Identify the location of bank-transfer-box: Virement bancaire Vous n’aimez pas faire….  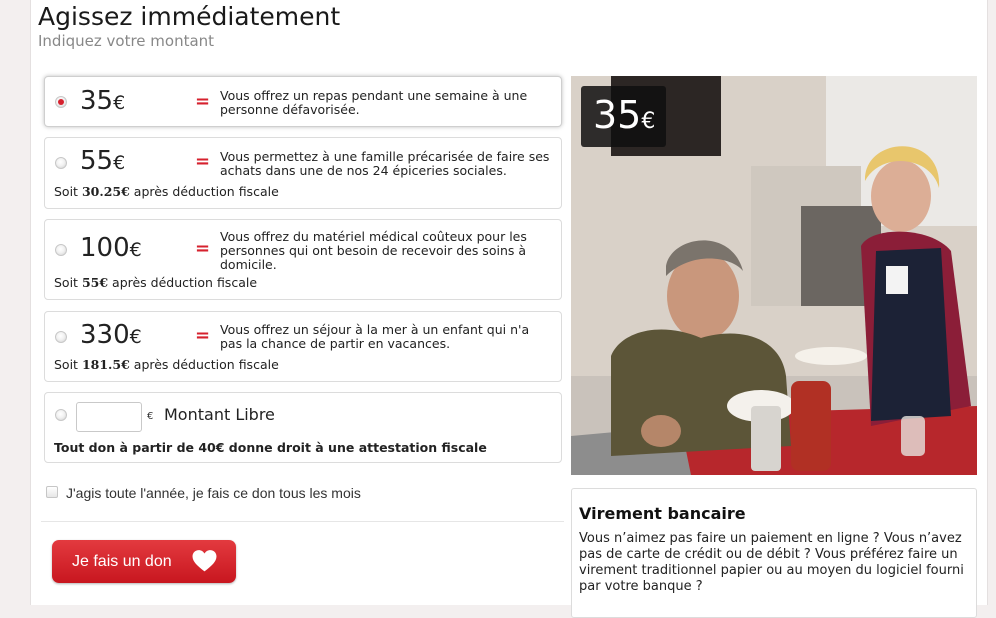
(774, 553).